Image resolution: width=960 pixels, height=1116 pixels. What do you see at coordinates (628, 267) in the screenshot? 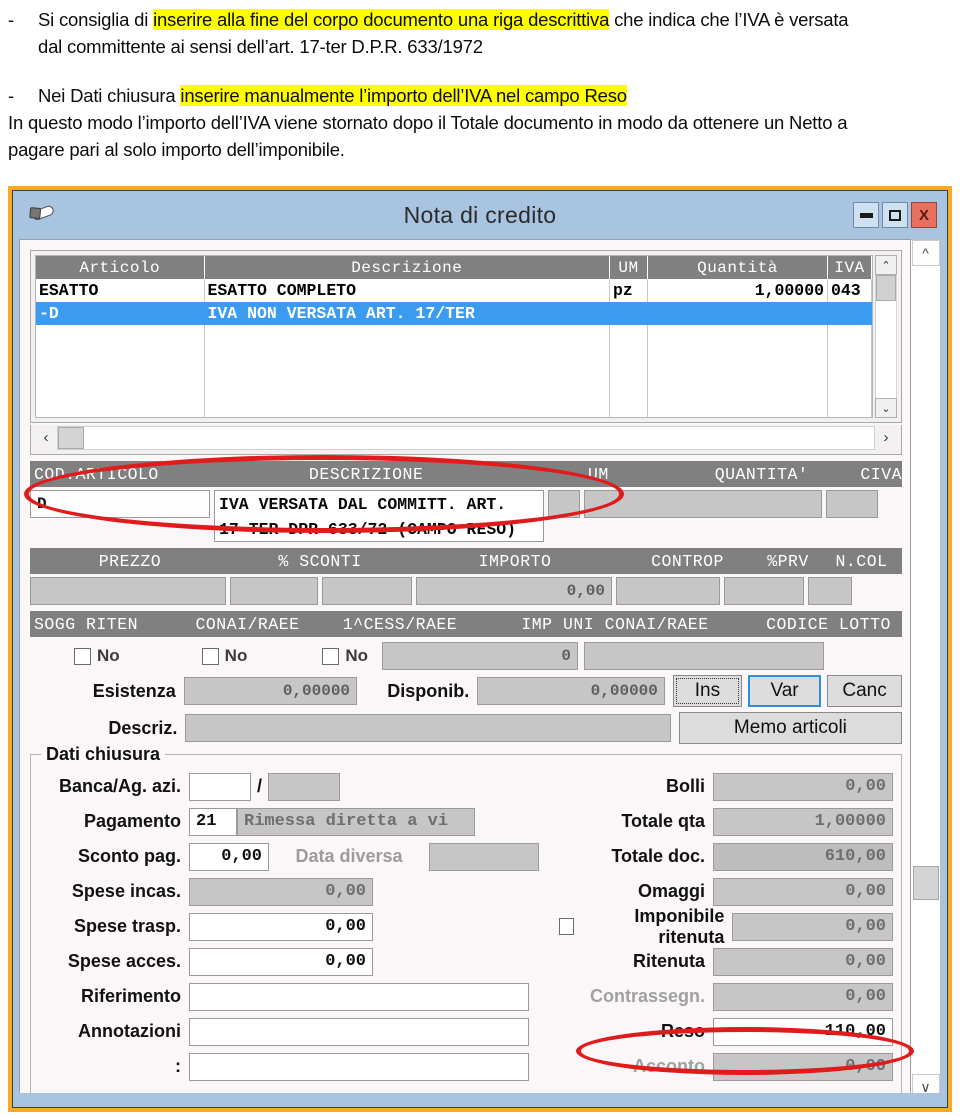
I see `col-um: UM` at bounding box center [628, 267].